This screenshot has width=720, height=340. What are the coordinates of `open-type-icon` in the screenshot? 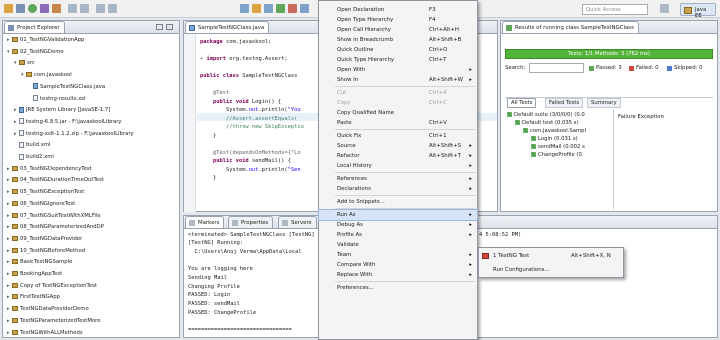 It's located at (84, 8).